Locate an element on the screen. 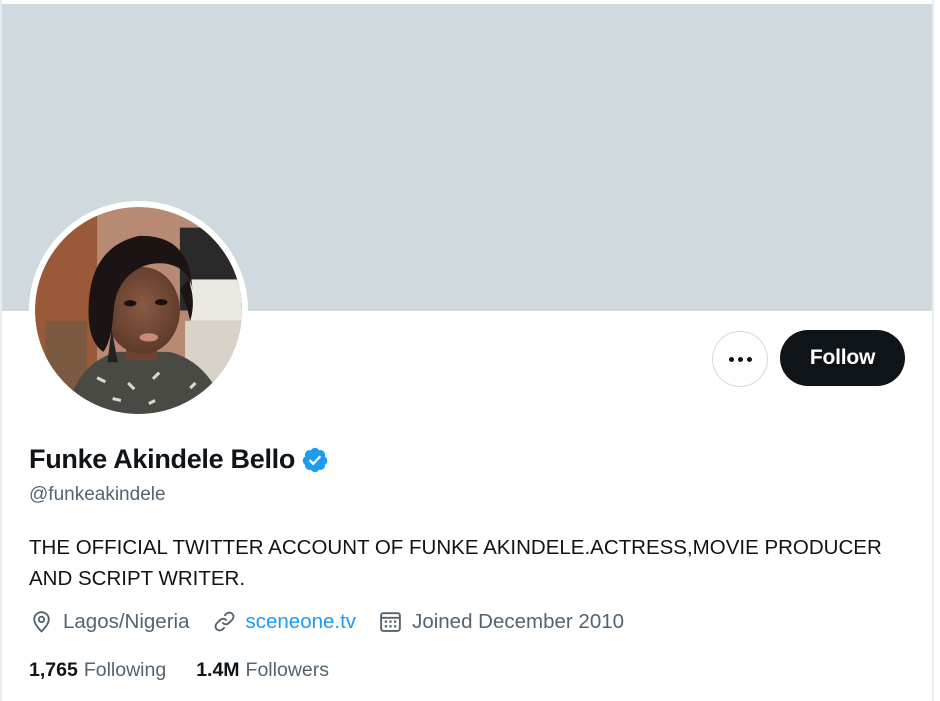 The image size is (940, 701). website-item: sceneone.tv is located at coordinates (284, 621).